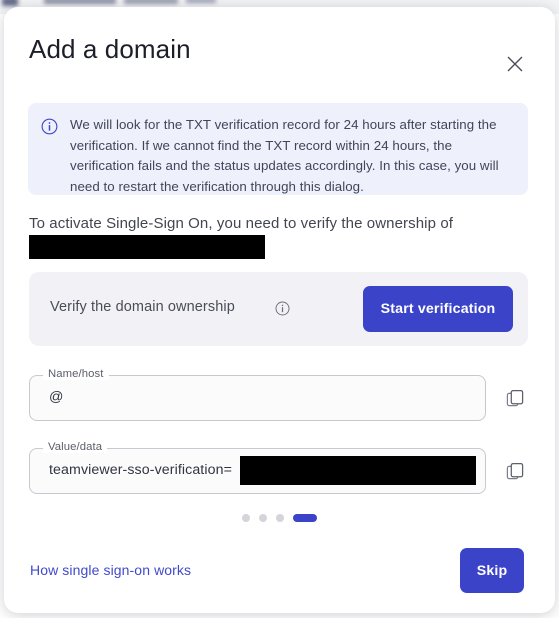  Describe the element at coordinates (438, 309) in the screenshot. I see `start-verification-button: Start verification` at that location.